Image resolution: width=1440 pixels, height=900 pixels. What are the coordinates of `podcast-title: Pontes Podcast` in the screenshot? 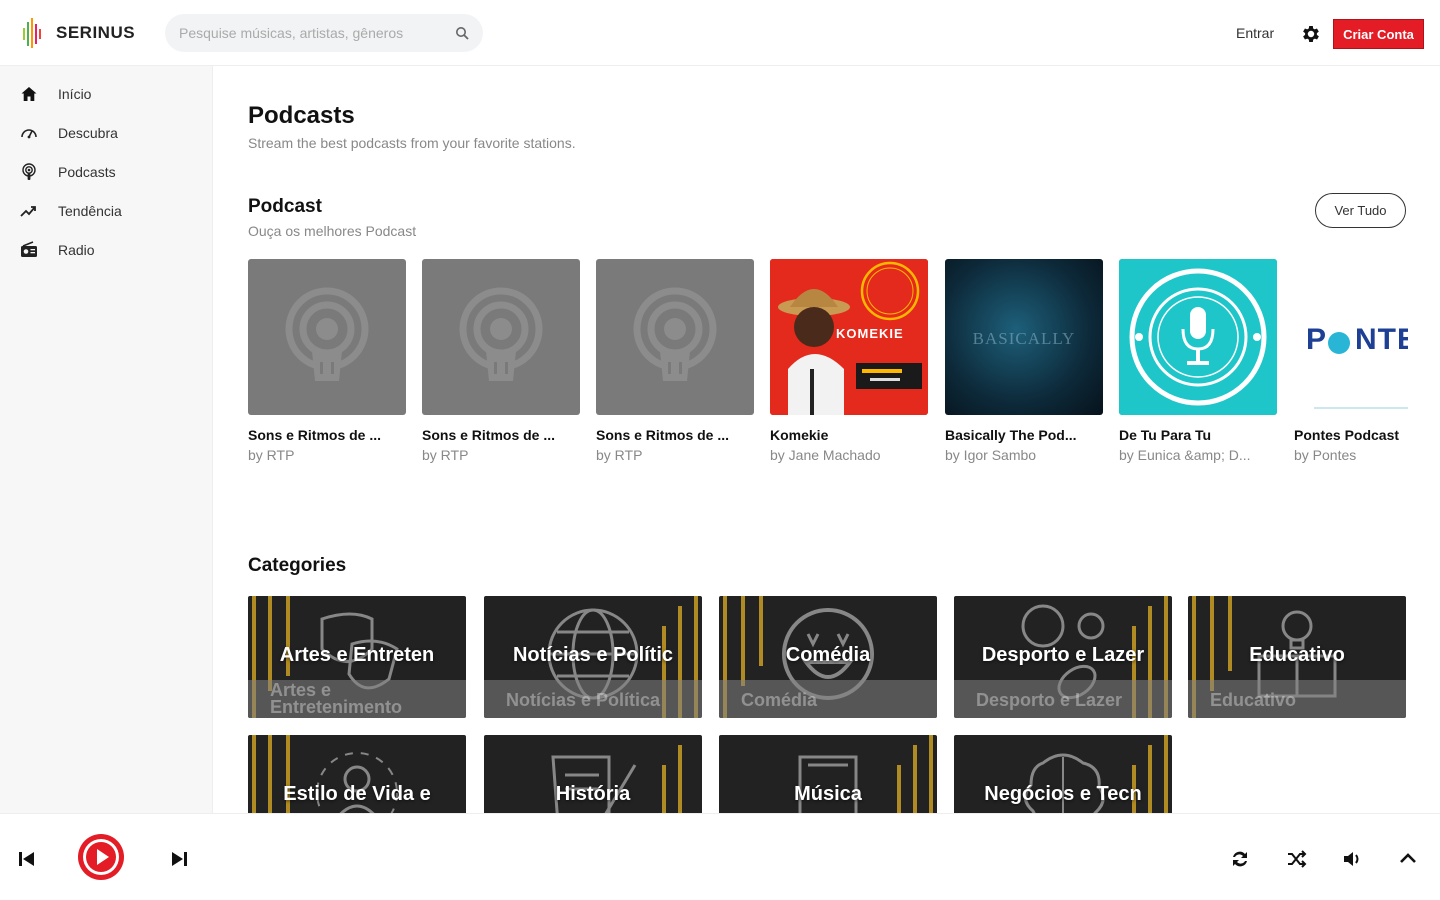 It's located at (1351, 435).